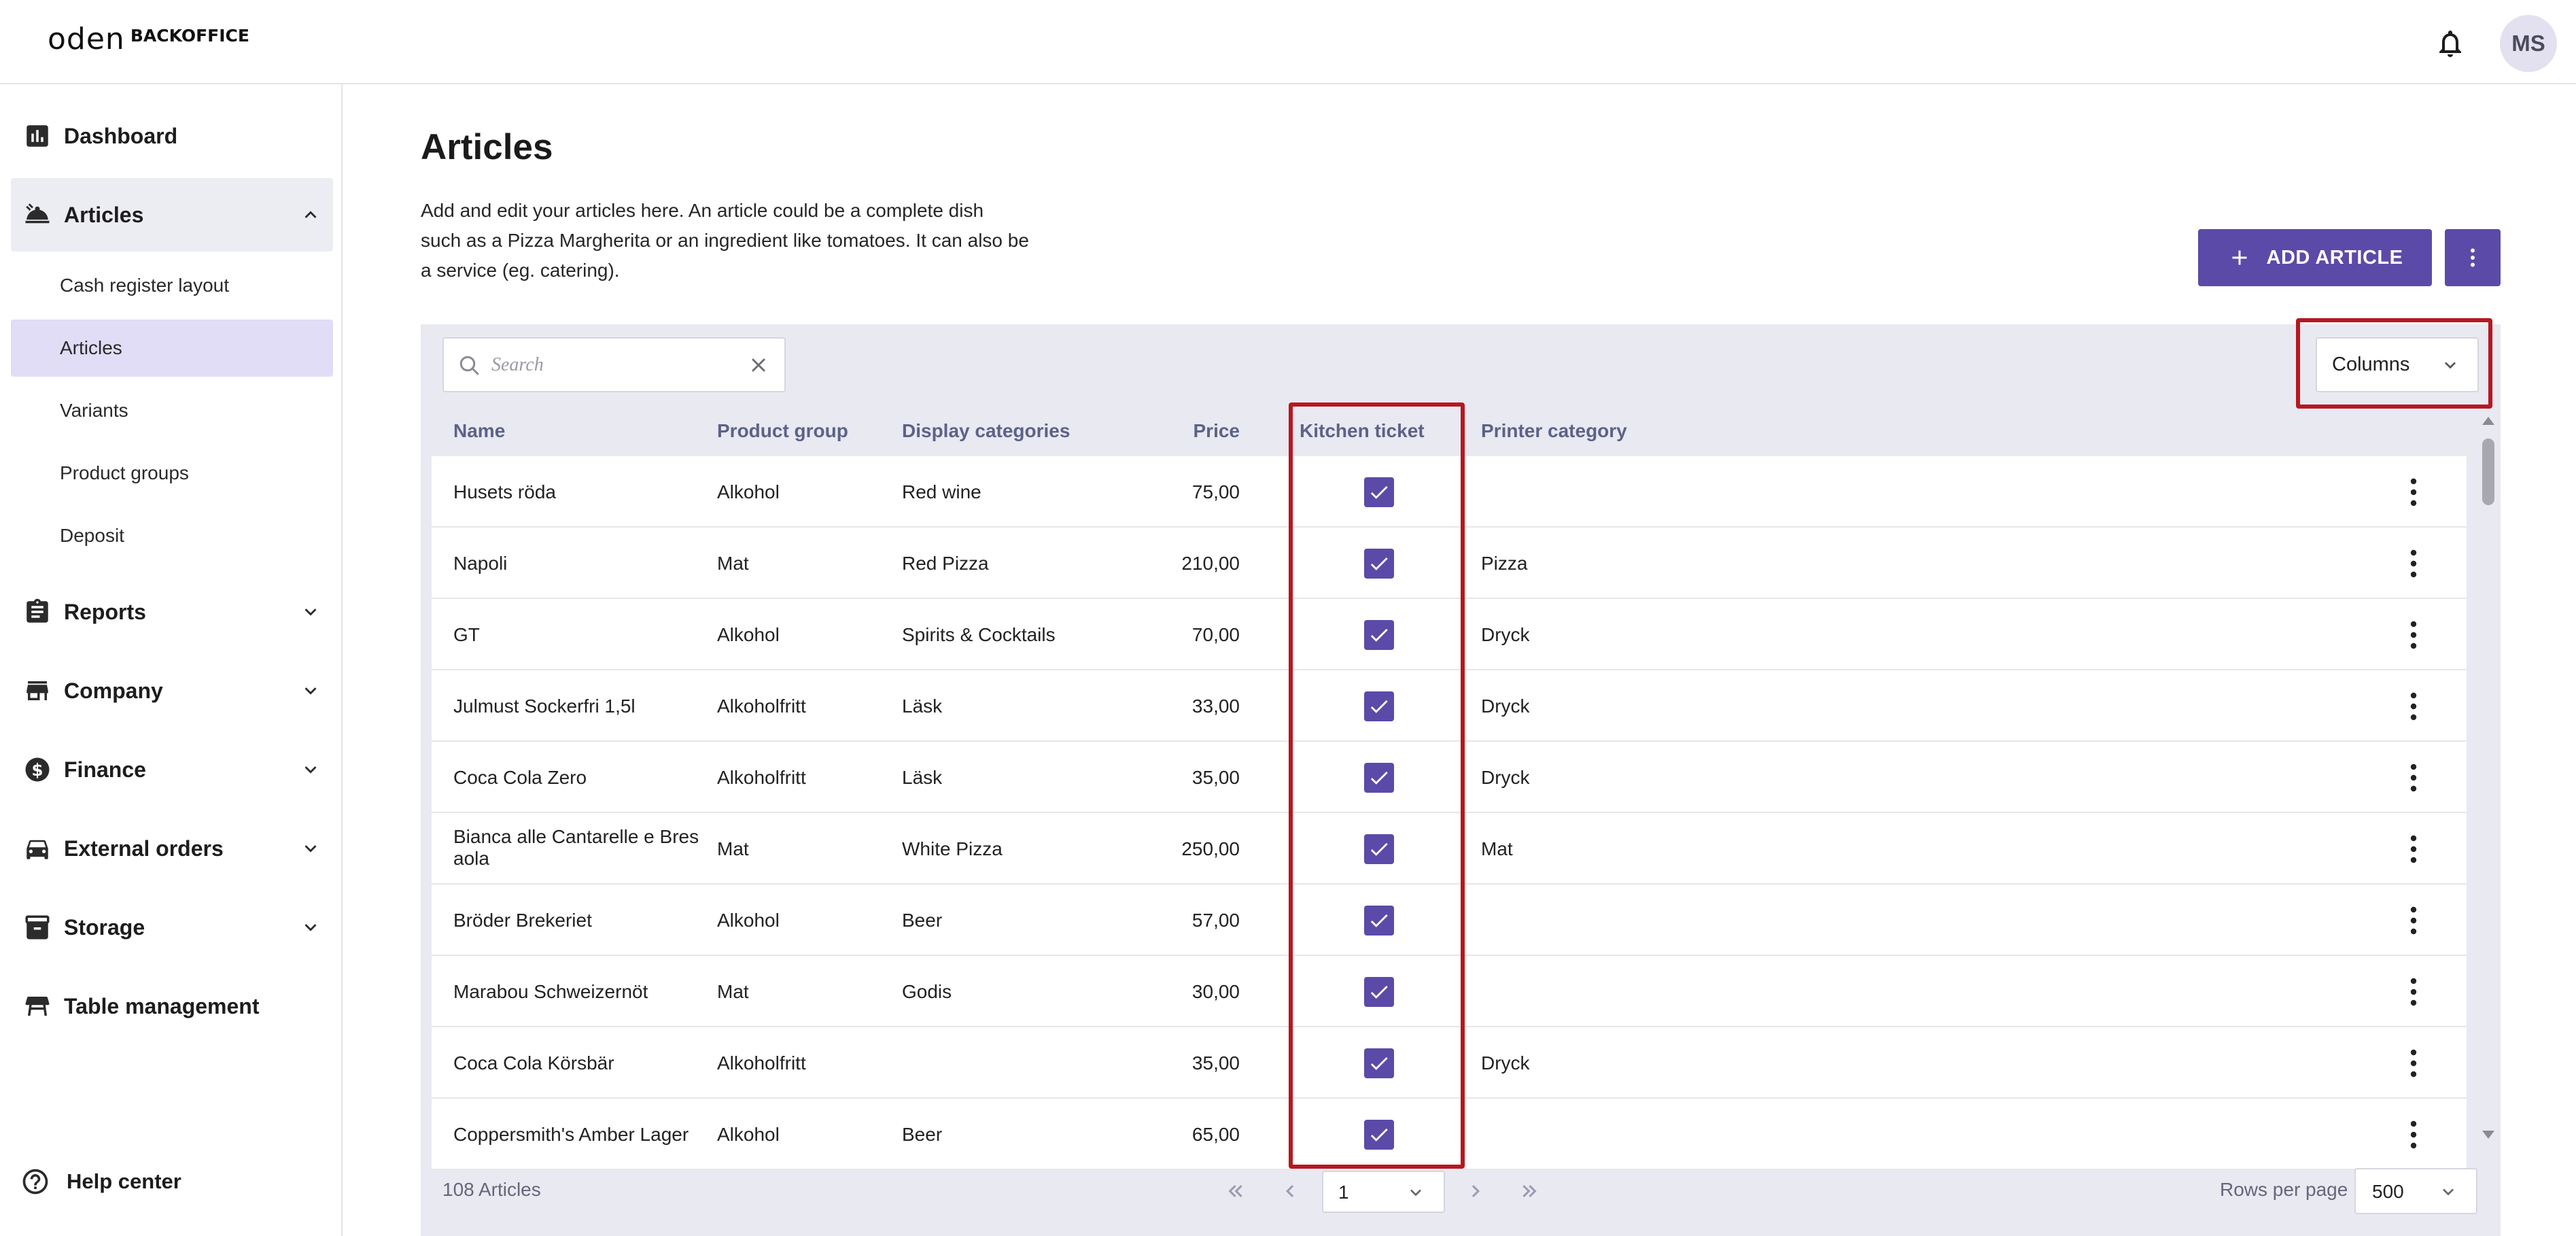 This screenshot has height=1236, width=2576. What do you see at coordinates (172, 848) in the screenshot?
I see `sidebar-item-external-orders: External orders` at bounding box center [172, 848].